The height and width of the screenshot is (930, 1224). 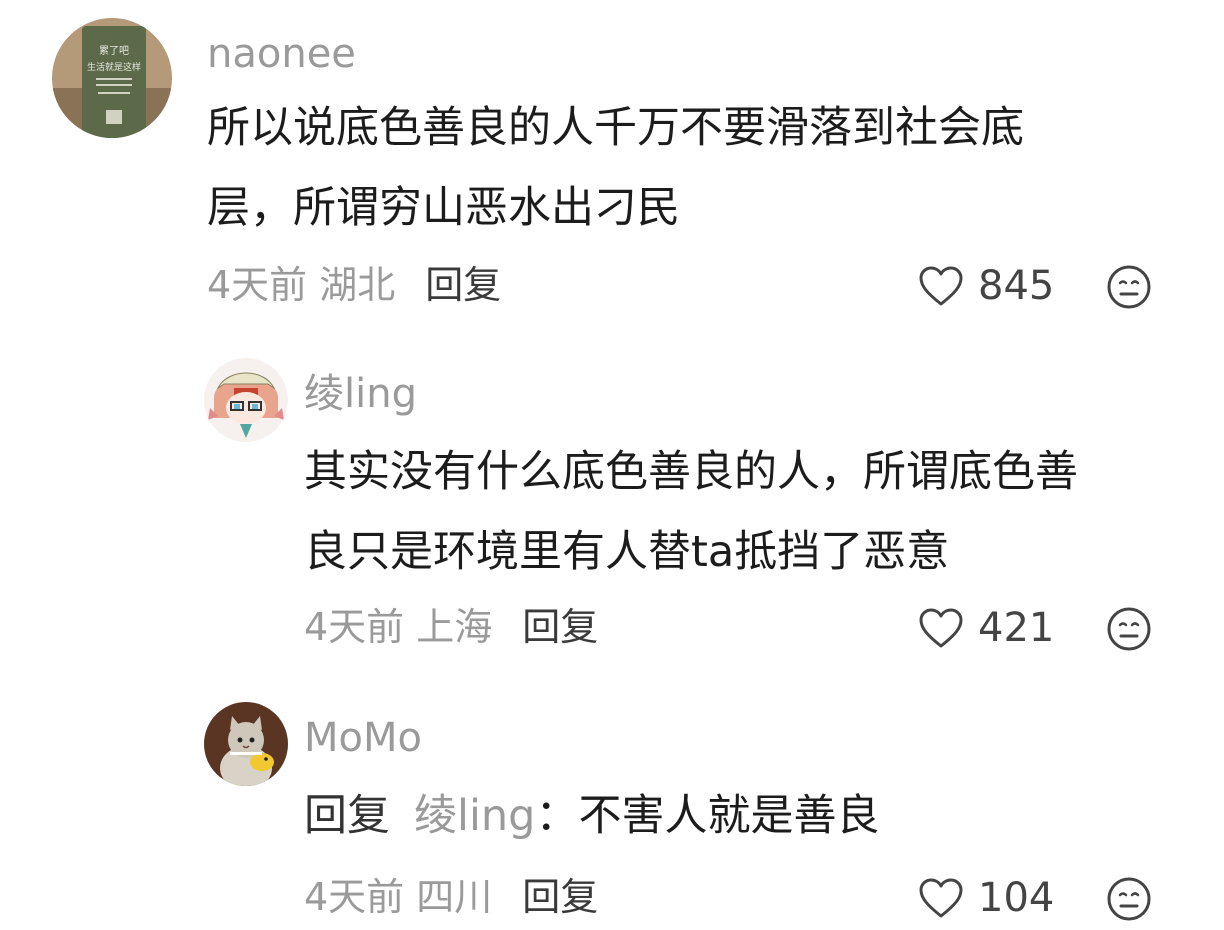 What do you see at coordinates (454, 897) in the screenshot?
I see `comment-location: 四川` at bounding box center [454, 897].